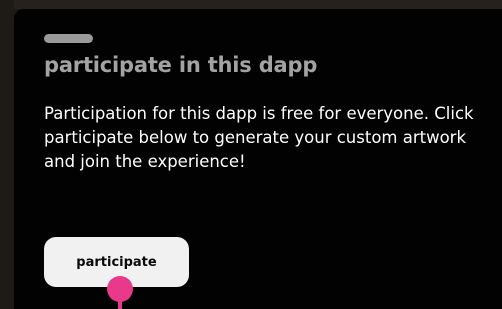 Image resolution: width=502 pixels, height=309 pixels. I want to click on tour-pointer-dot, so click(120, 289).